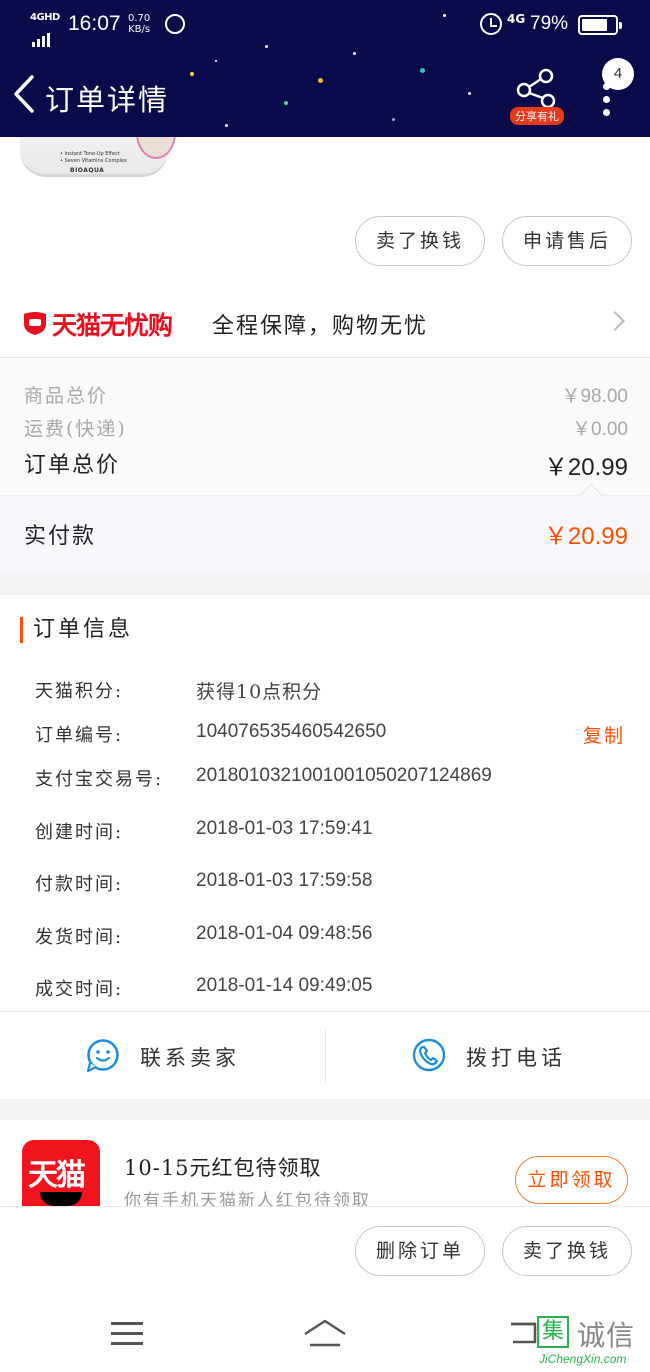  I want to click on copy-order-number-button: 复制, so click(604, 734).